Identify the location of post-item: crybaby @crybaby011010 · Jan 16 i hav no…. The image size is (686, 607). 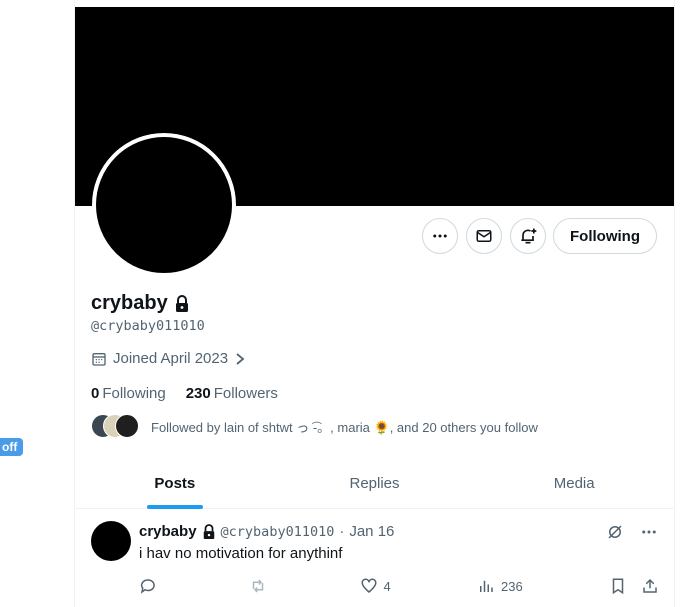
(374, 558).